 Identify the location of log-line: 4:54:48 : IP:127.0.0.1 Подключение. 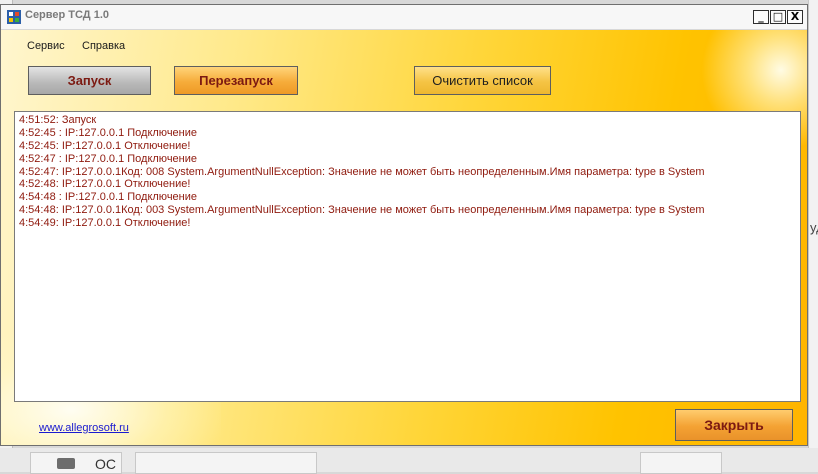
(108, 197).